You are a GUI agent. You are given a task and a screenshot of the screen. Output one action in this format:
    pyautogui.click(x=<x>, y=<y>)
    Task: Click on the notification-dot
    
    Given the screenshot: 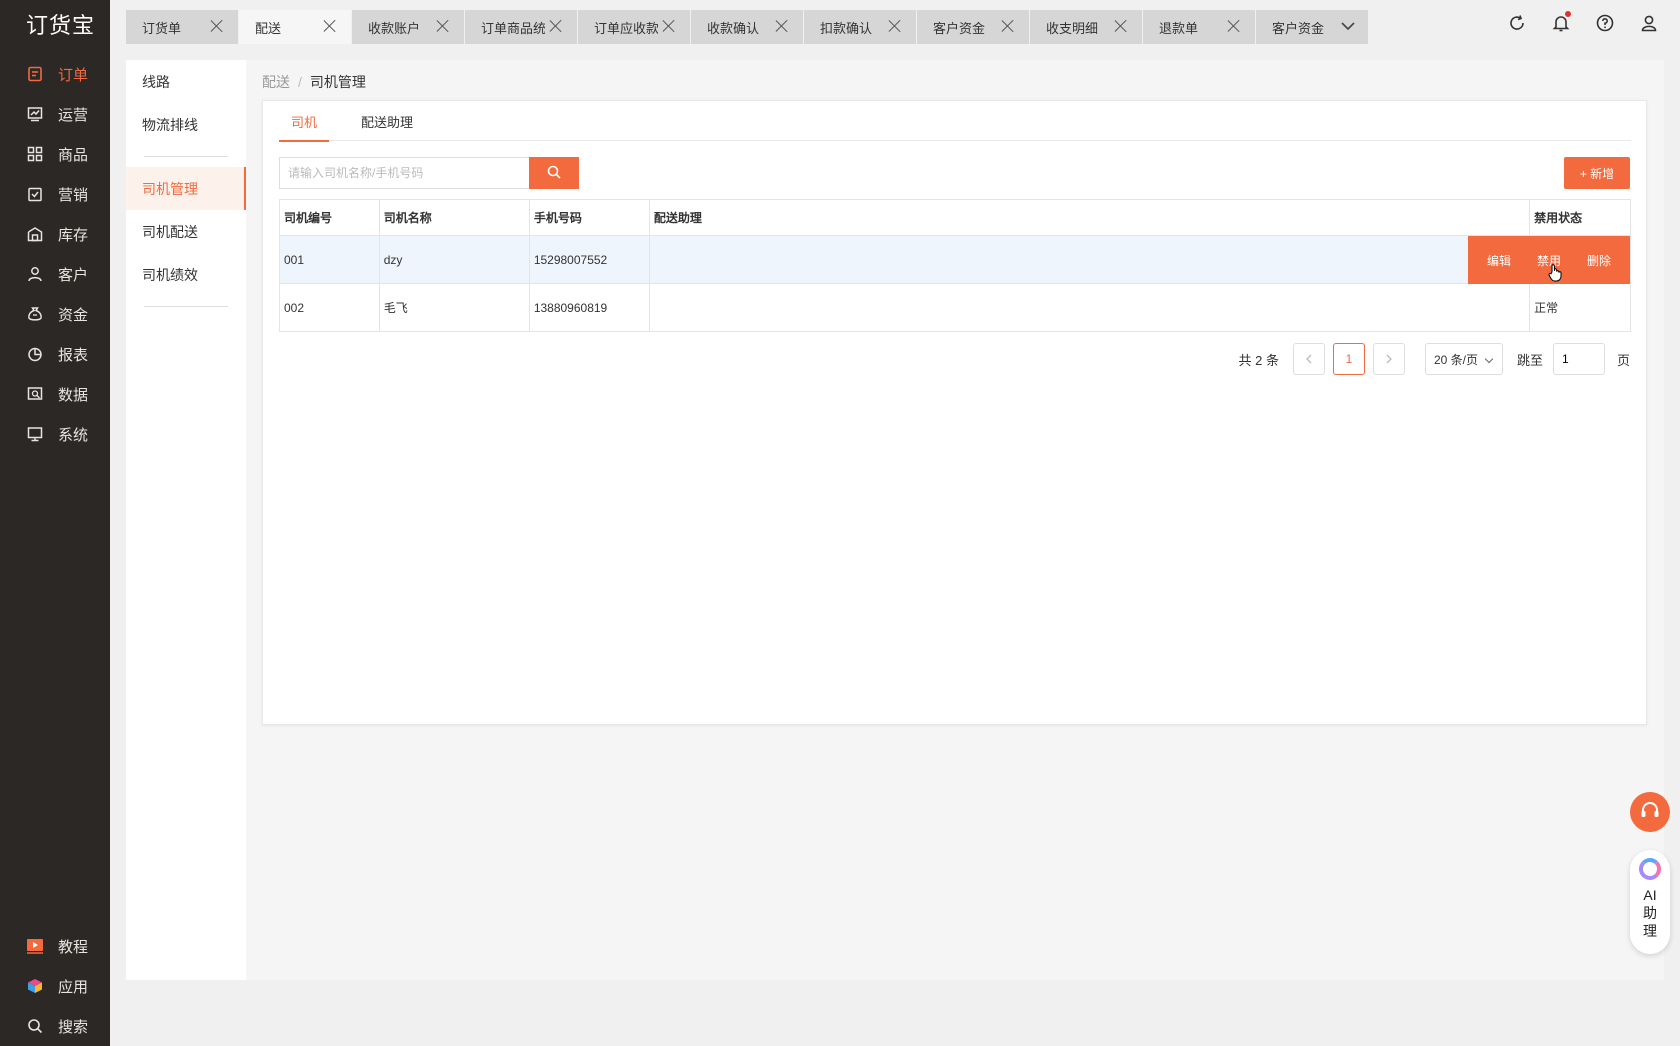 What is the action you would take?
    pyautogui.click(x=1568, y=14)
    